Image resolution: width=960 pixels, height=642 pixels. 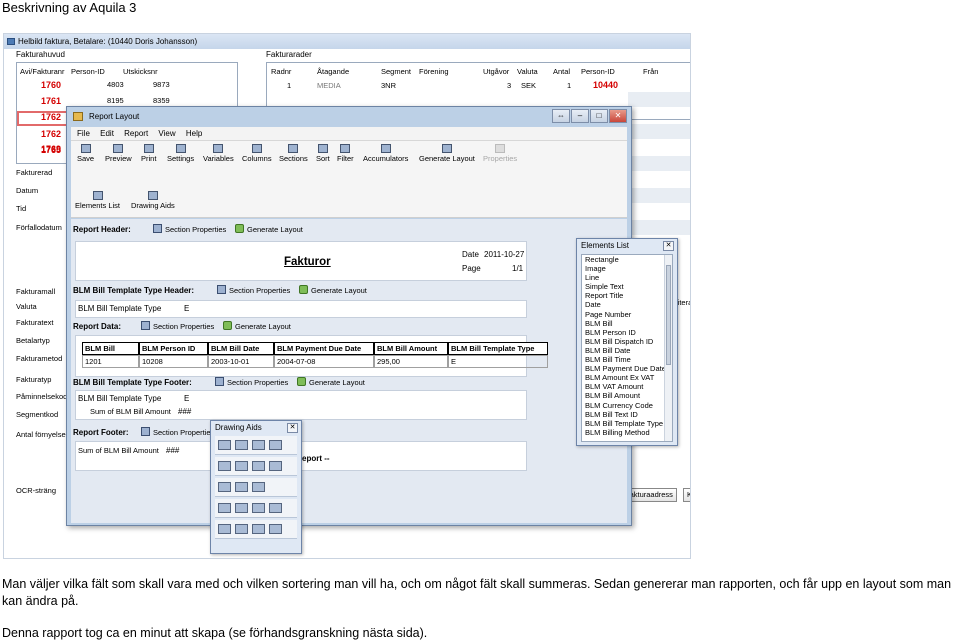 What do you see at coordinates (241, 361) in the screenshot?
I see `data-cell: 2003-10-01` at bounding box center [241, 361].